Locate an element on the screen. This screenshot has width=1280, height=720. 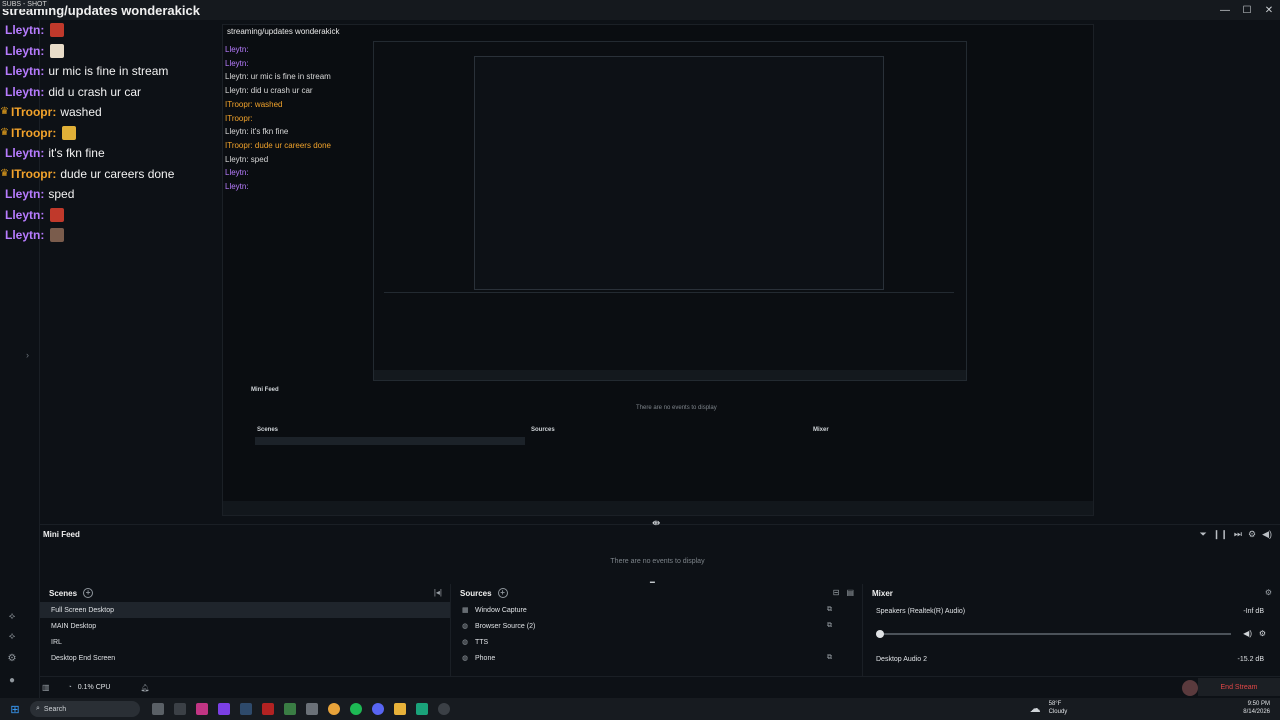
discord-icon is located at coordinates (378, 709).